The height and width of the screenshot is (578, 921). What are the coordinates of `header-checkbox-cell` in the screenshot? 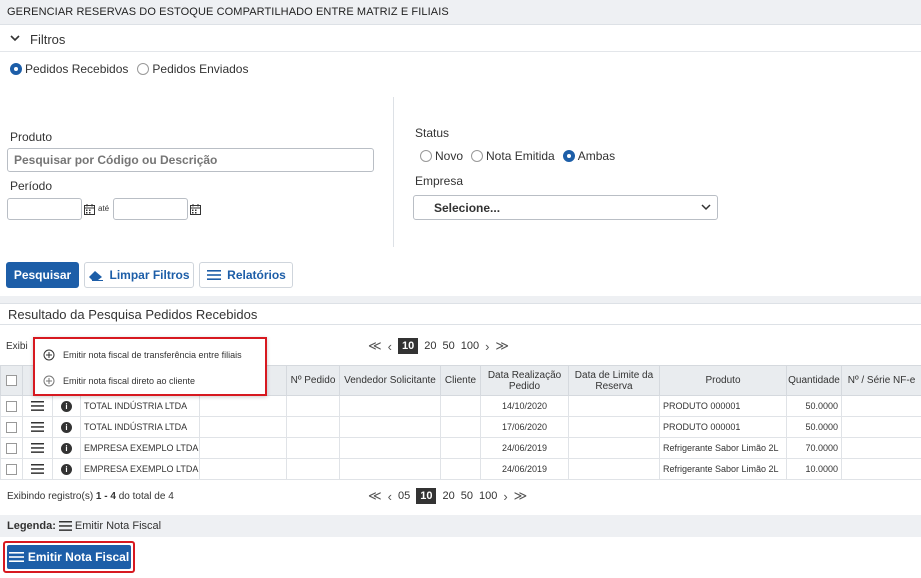 It's located at (11, 380).